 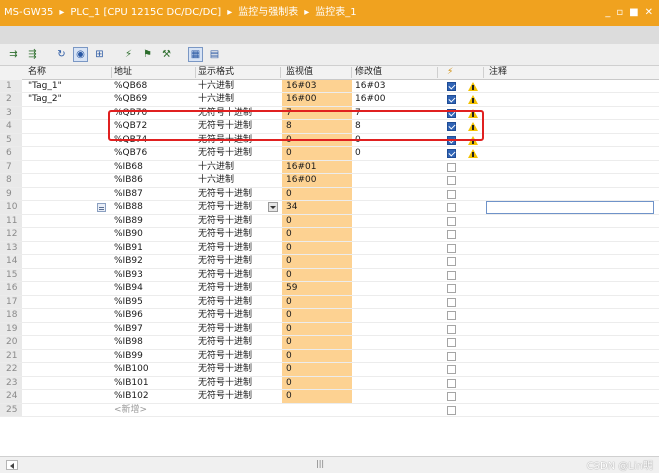 What do you see at coordinates (329, 86) in the screenshot?
I see `table-row: 1 "Tag_1" %QB68 十六进制 16#03 16#03` at bounding box center [329, 86].